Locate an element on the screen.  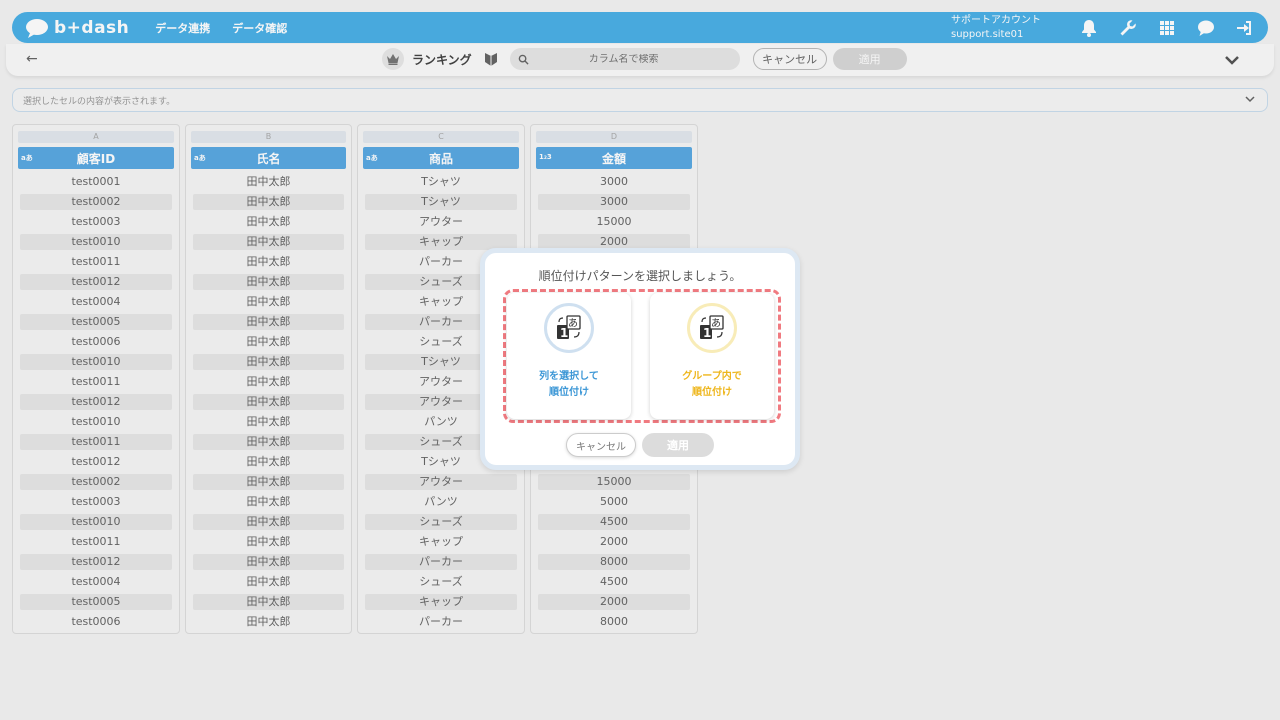
modal-buttons: キャンセル 適用 is located at coordinates (640, 445).